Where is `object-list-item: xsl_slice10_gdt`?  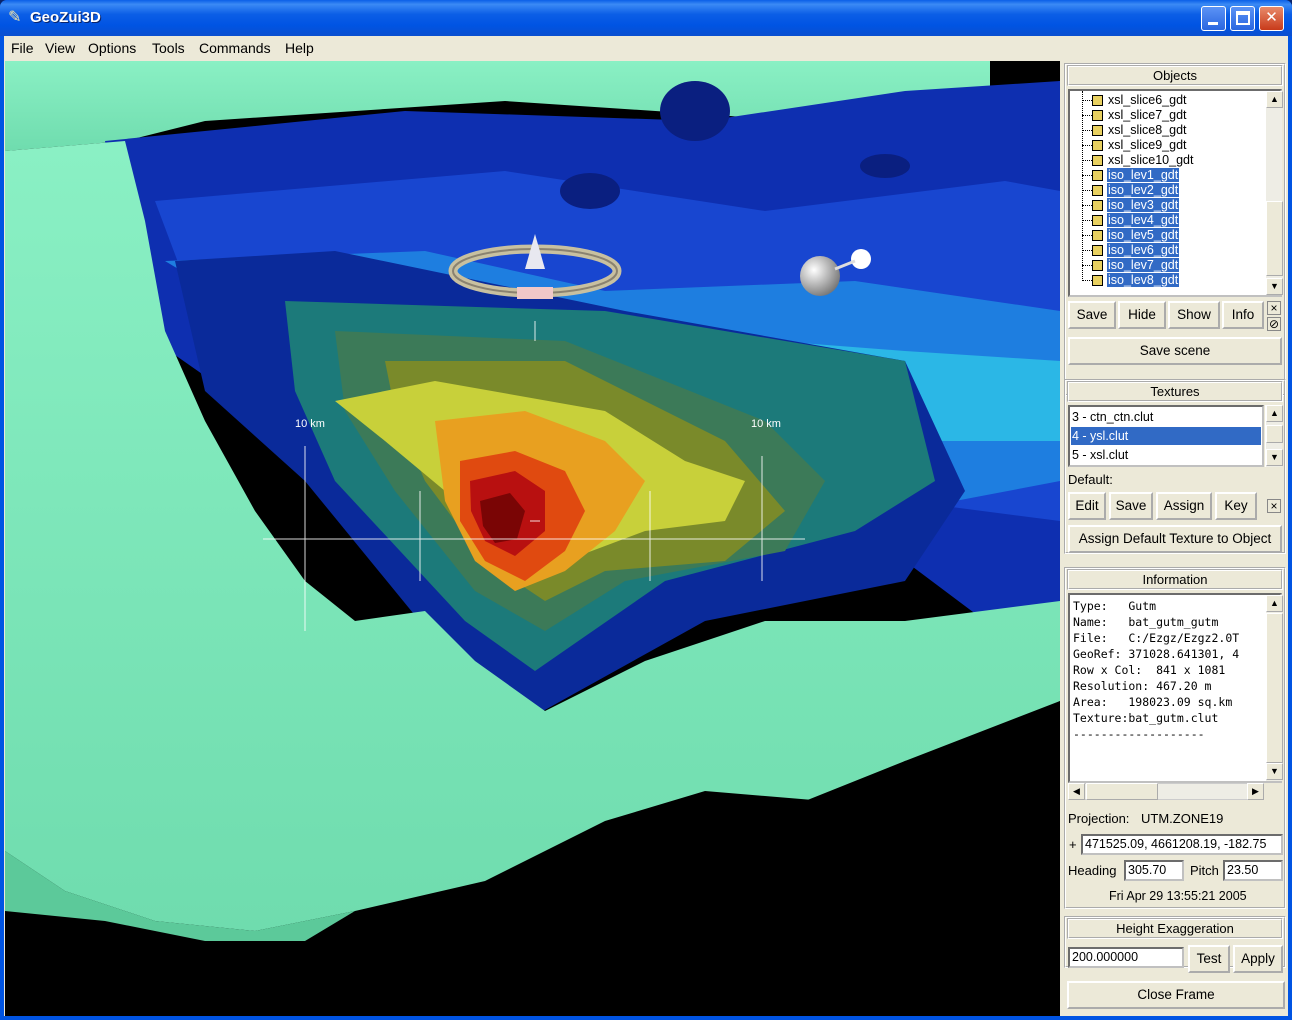 object-list-item: xsl_slice10_gdt is located at coordinates (1150, 160).